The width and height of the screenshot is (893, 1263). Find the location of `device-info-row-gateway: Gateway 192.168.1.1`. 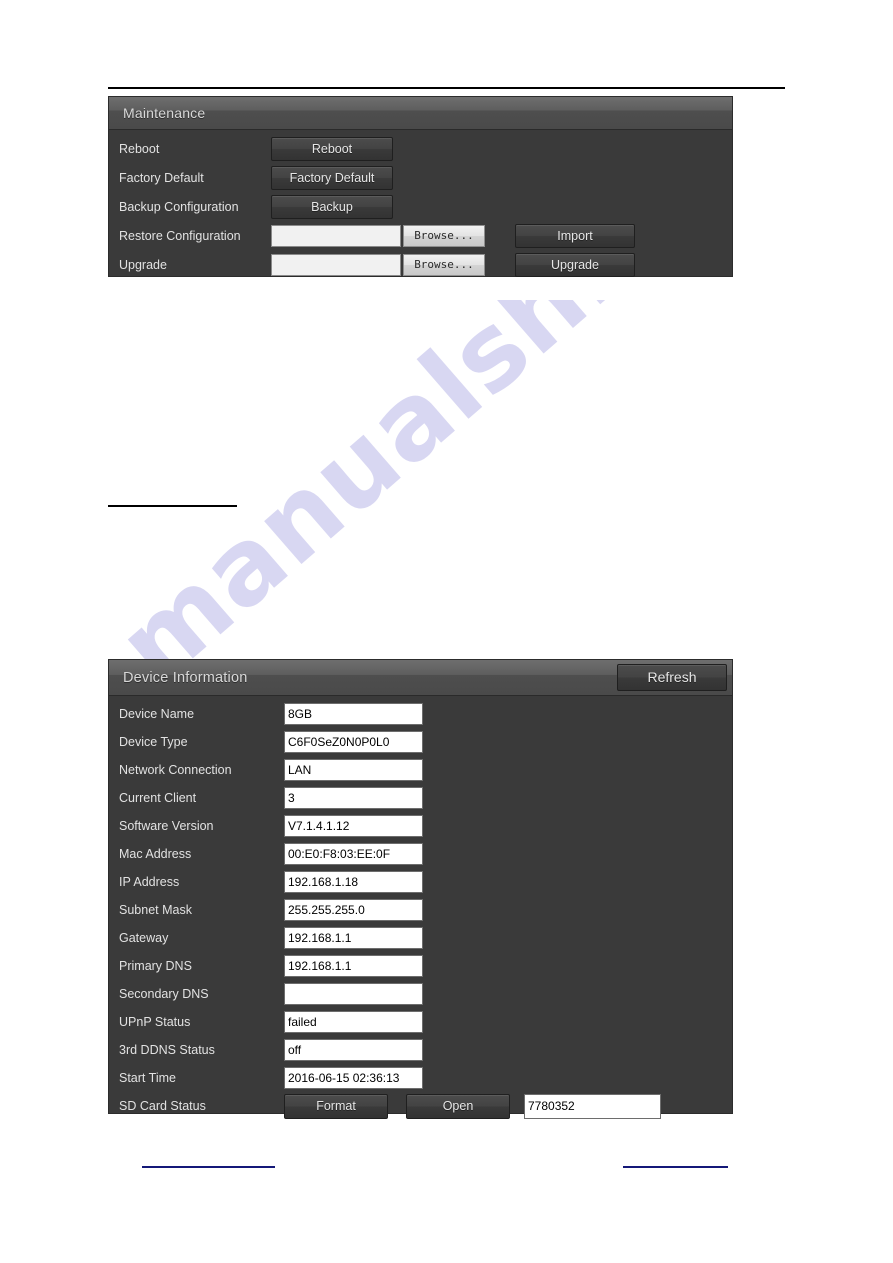

device-info-row-gateway: Gateway 192.168.1.1 is located at coordinates (420, 938).